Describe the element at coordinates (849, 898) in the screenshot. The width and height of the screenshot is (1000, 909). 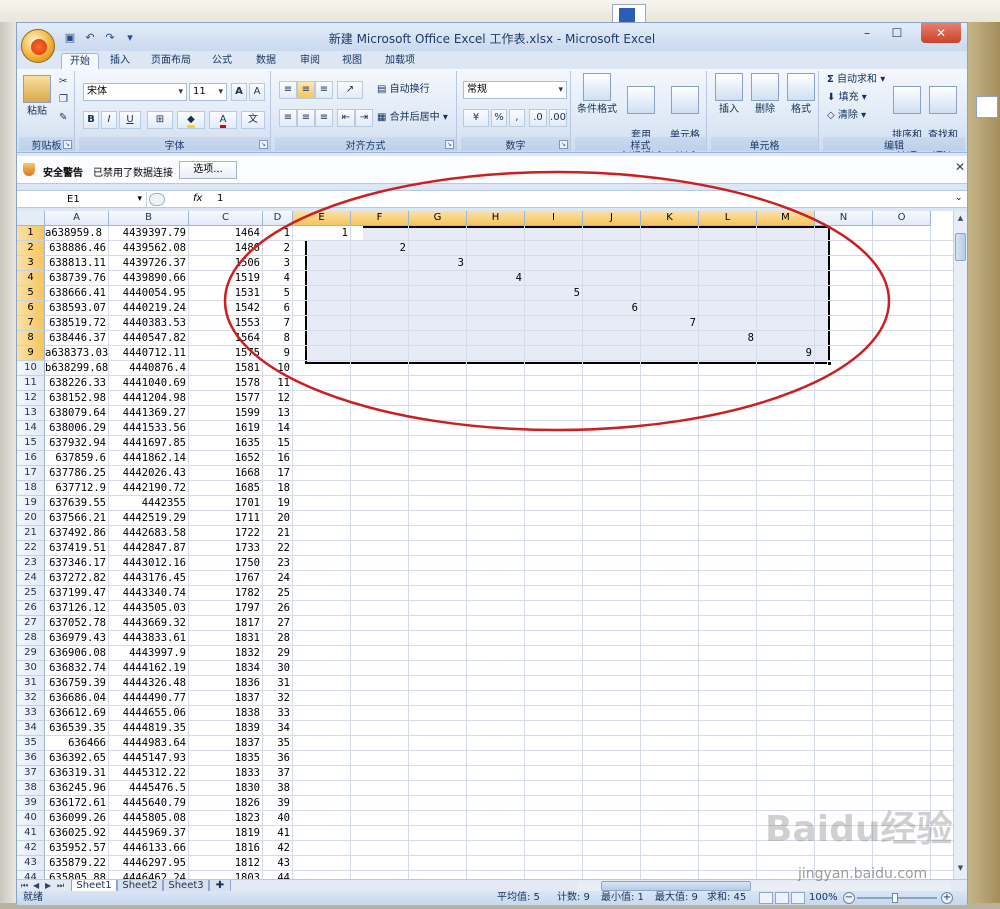
I see `zoom-out-icon: −` at that location.